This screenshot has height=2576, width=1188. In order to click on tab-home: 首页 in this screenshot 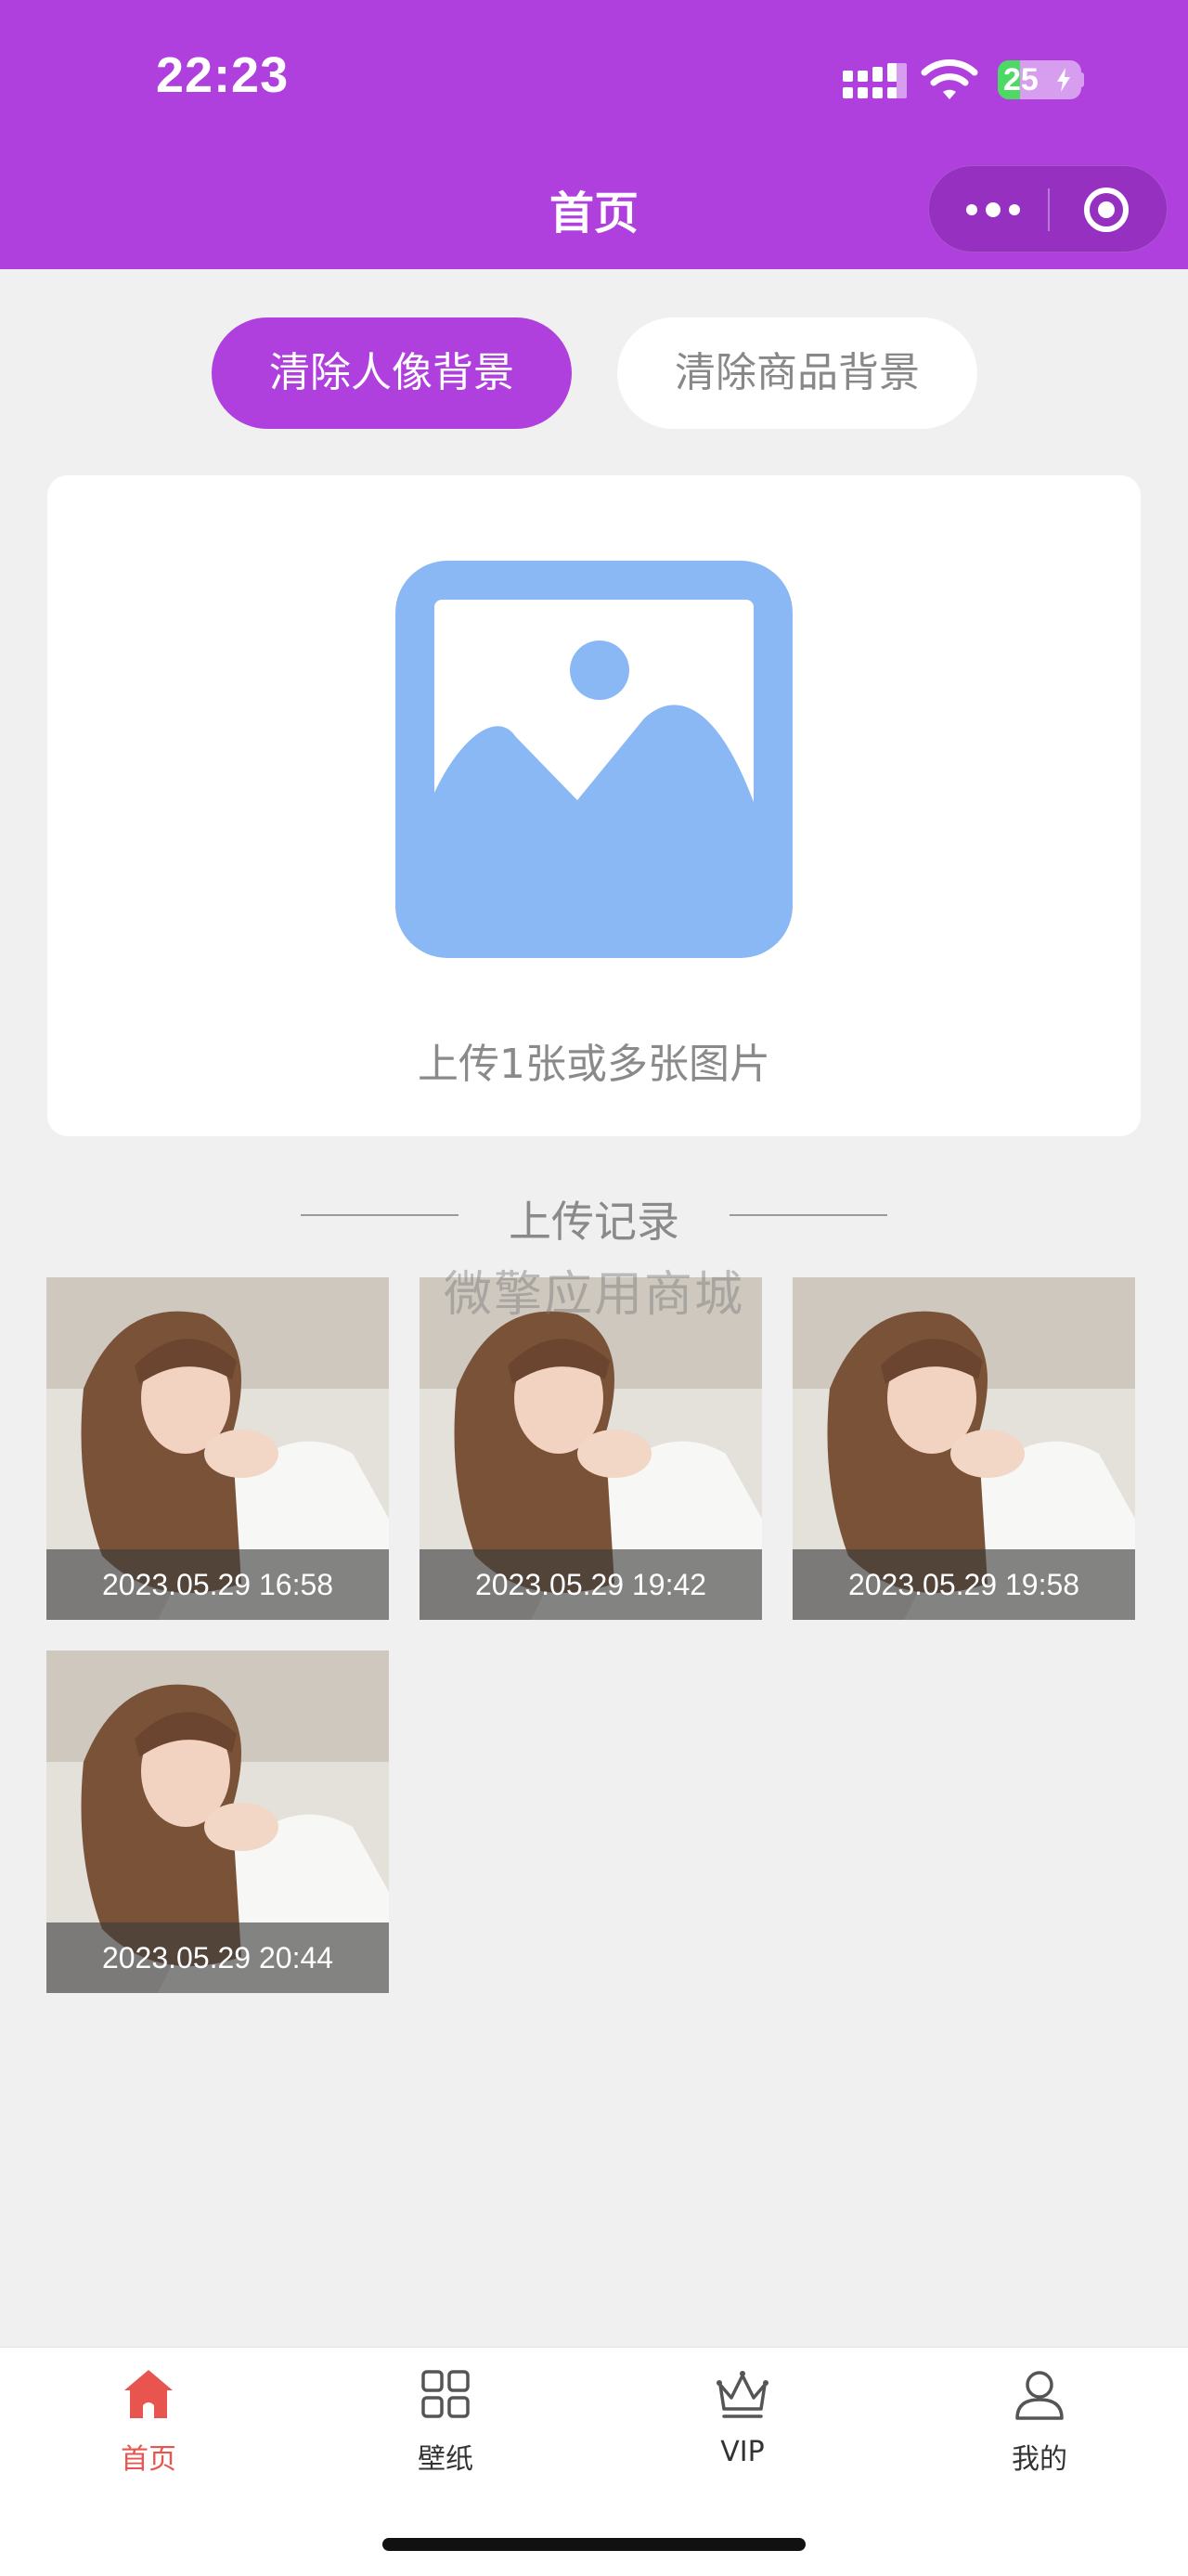, I will do `click(148, 2417)`.